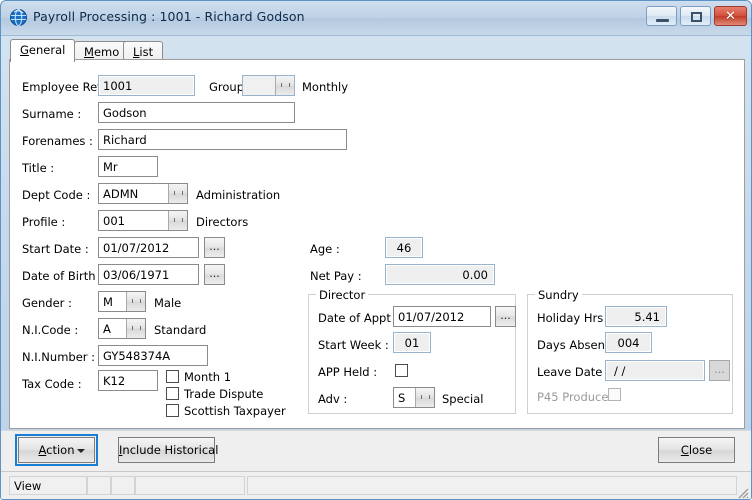  I want to click on close-window-button: ✕, so click(730, 16).